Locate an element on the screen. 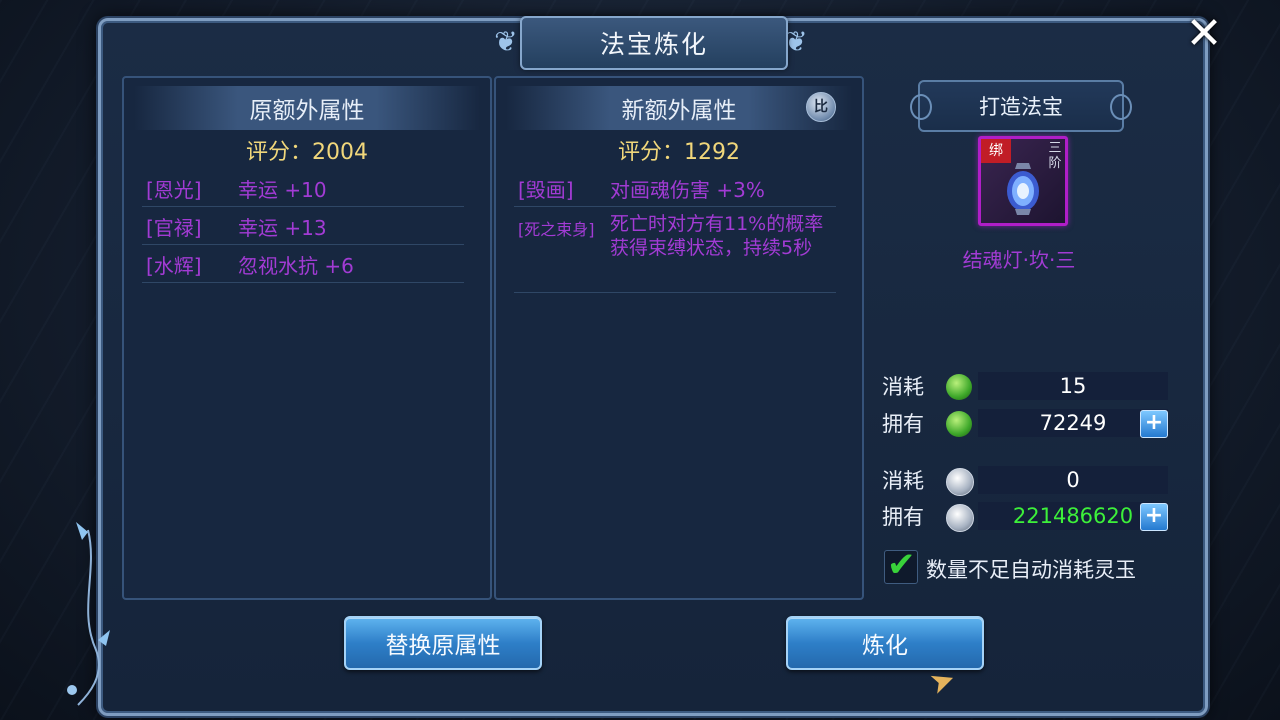 The width and height of the screenshot is (1280, 720). attr-tag: [毁画] is located at coordinates (546, 190).